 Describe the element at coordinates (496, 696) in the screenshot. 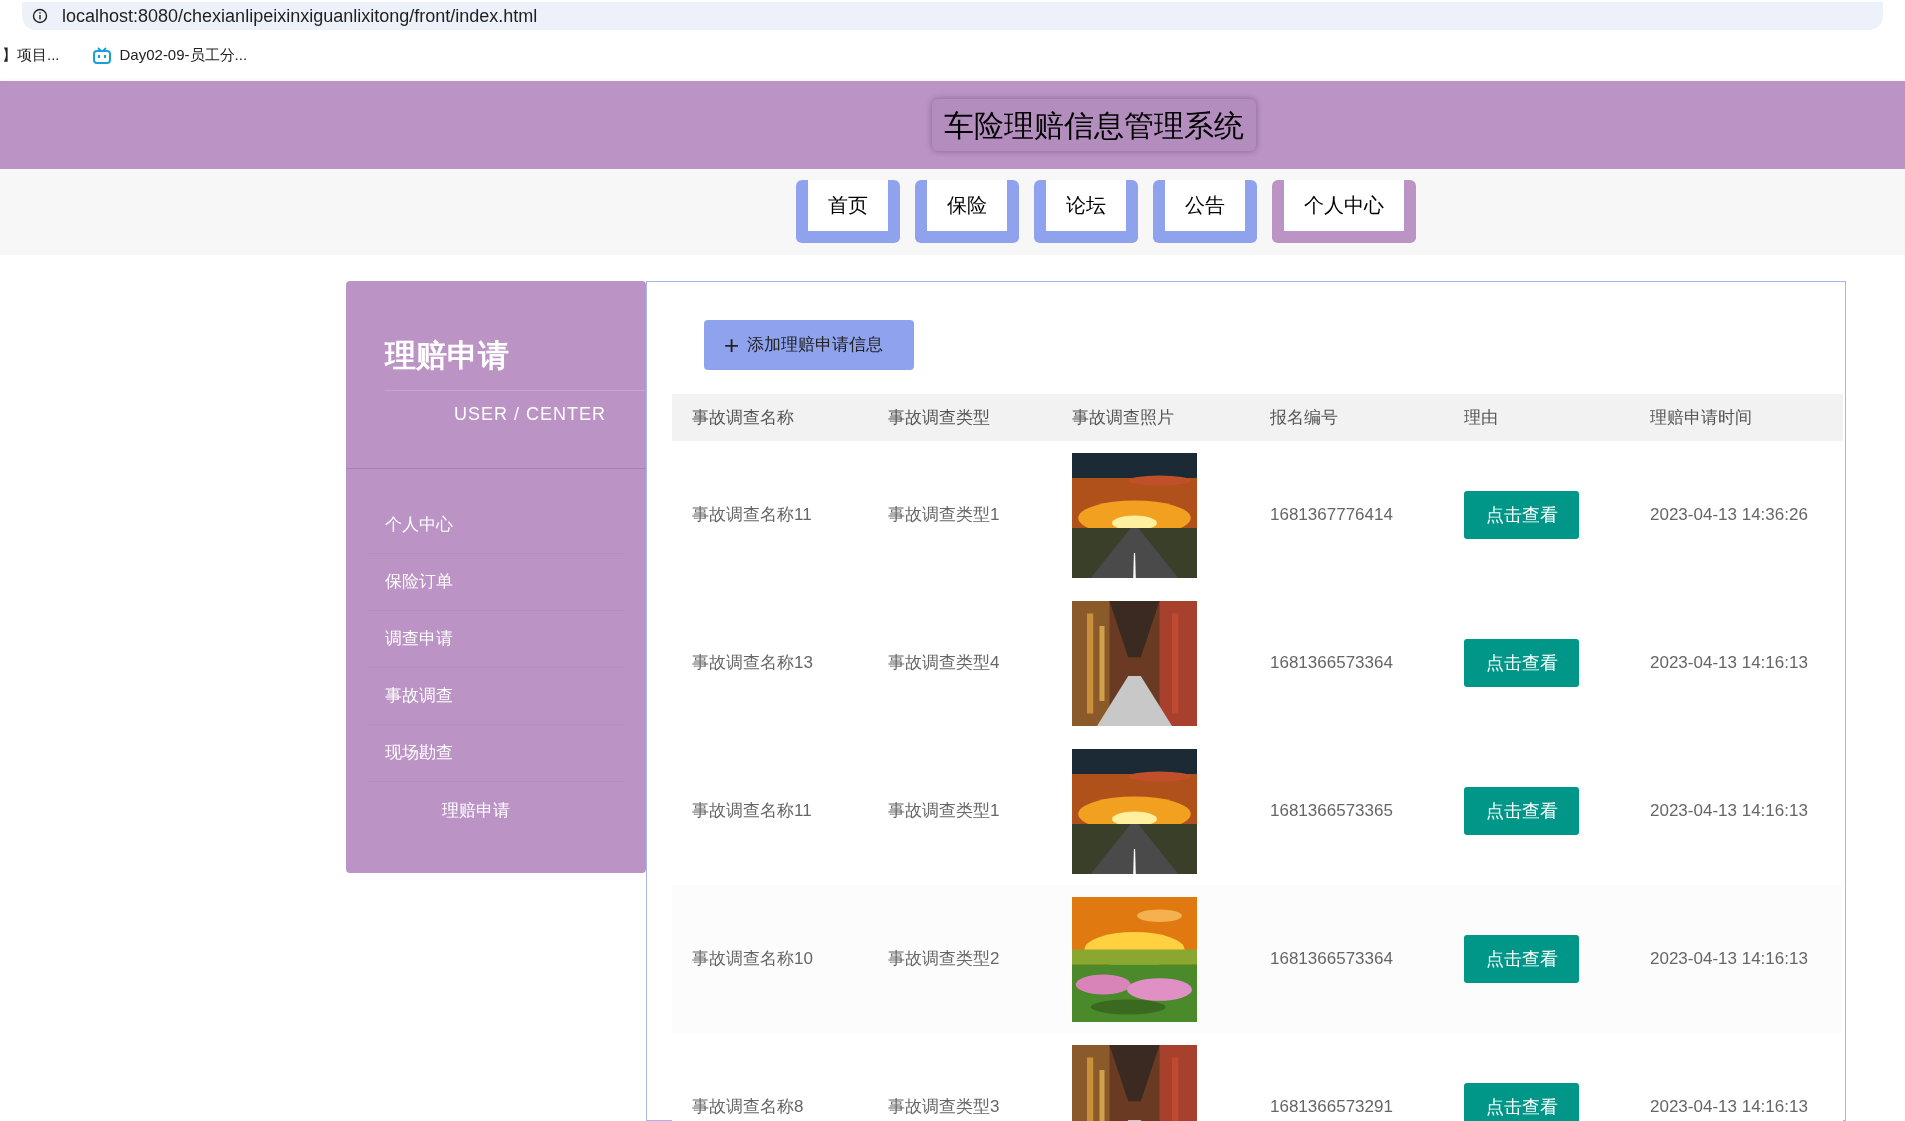

I see `sidebar-item: 事故调查` at that location.